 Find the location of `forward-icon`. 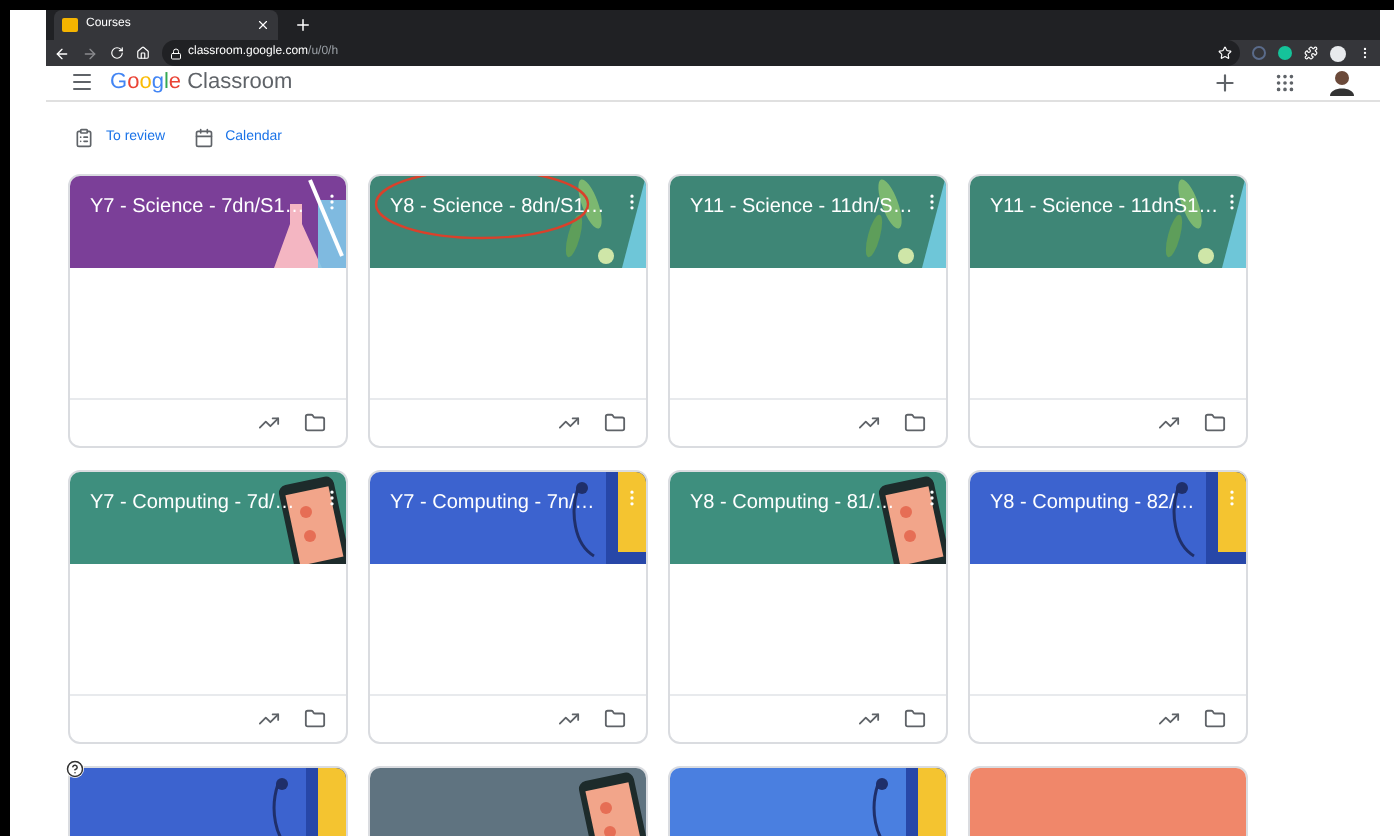

forward-icon is located at coordinates (90, 53).